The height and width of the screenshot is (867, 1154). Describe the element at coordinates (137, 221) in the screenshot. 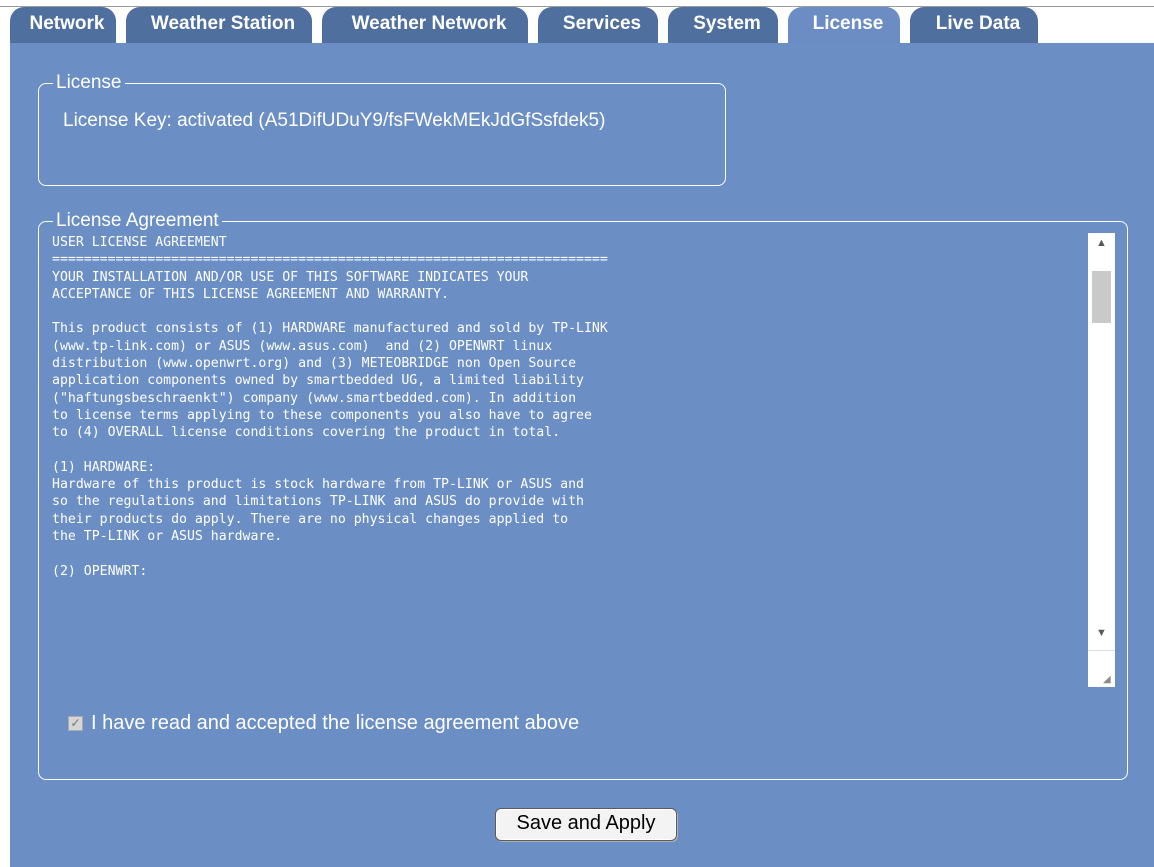

I see `license-agreement-legend: License Agreement` at that location.